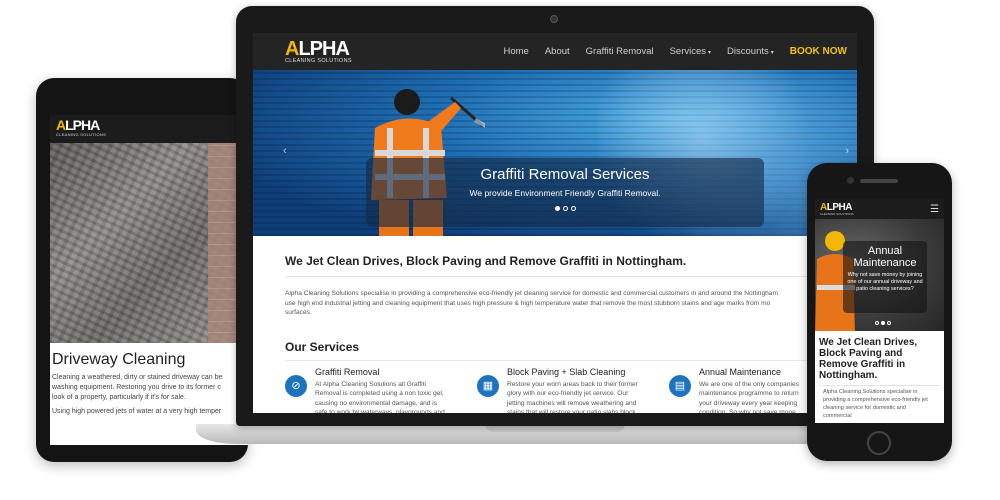  Describe the element at coordinates (119, 359) in the screenshot. I see `tablet-page-title: Driveway Cleaning` at that location.